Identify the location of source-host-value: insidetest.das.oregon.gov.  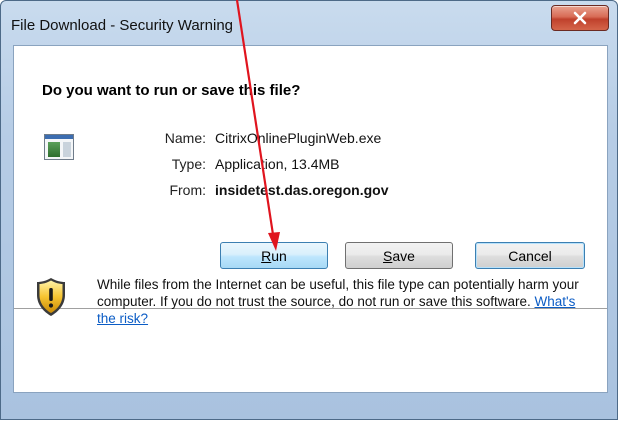
(302, 190).